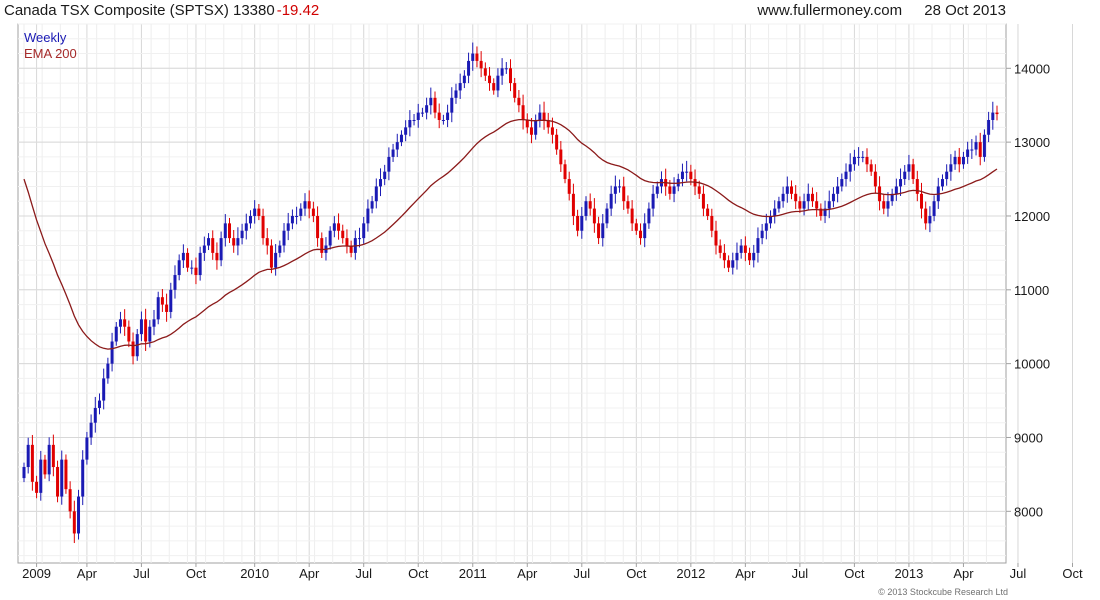  I want to click on x-tick-label: Oct, so click(636, 573).